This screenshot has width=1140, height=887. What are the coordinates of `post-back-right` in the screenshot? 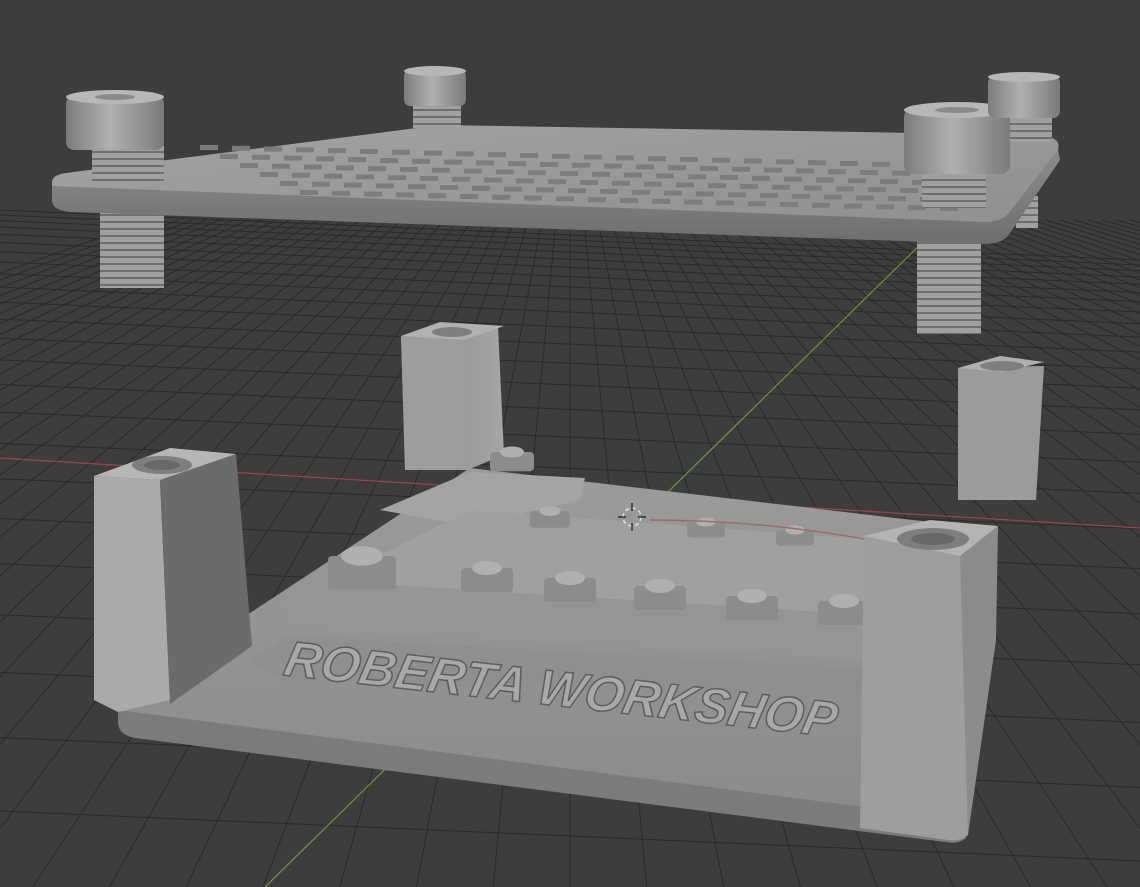 It's located at (1001, 428).